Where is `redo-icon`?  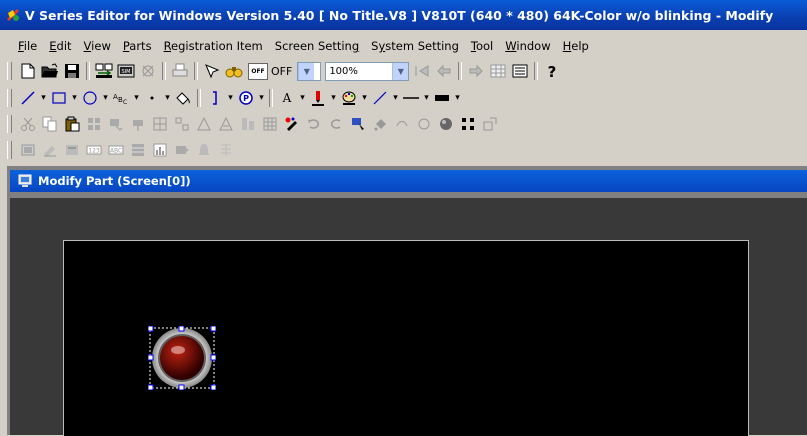 redo-icon is located at coordinates (336, 124).